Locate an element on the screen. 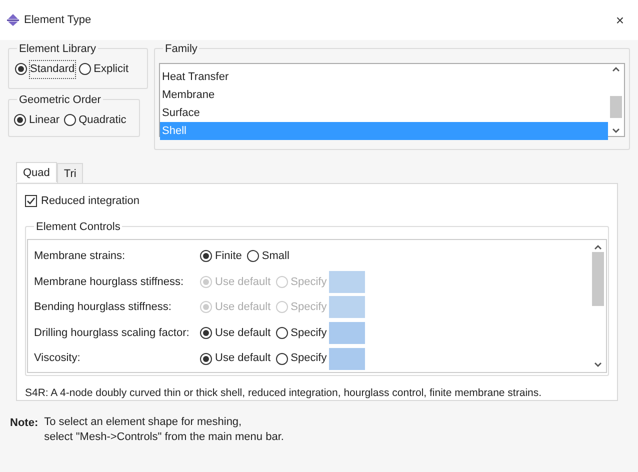  list-item: Membrane is located at coordinates (384, 95).